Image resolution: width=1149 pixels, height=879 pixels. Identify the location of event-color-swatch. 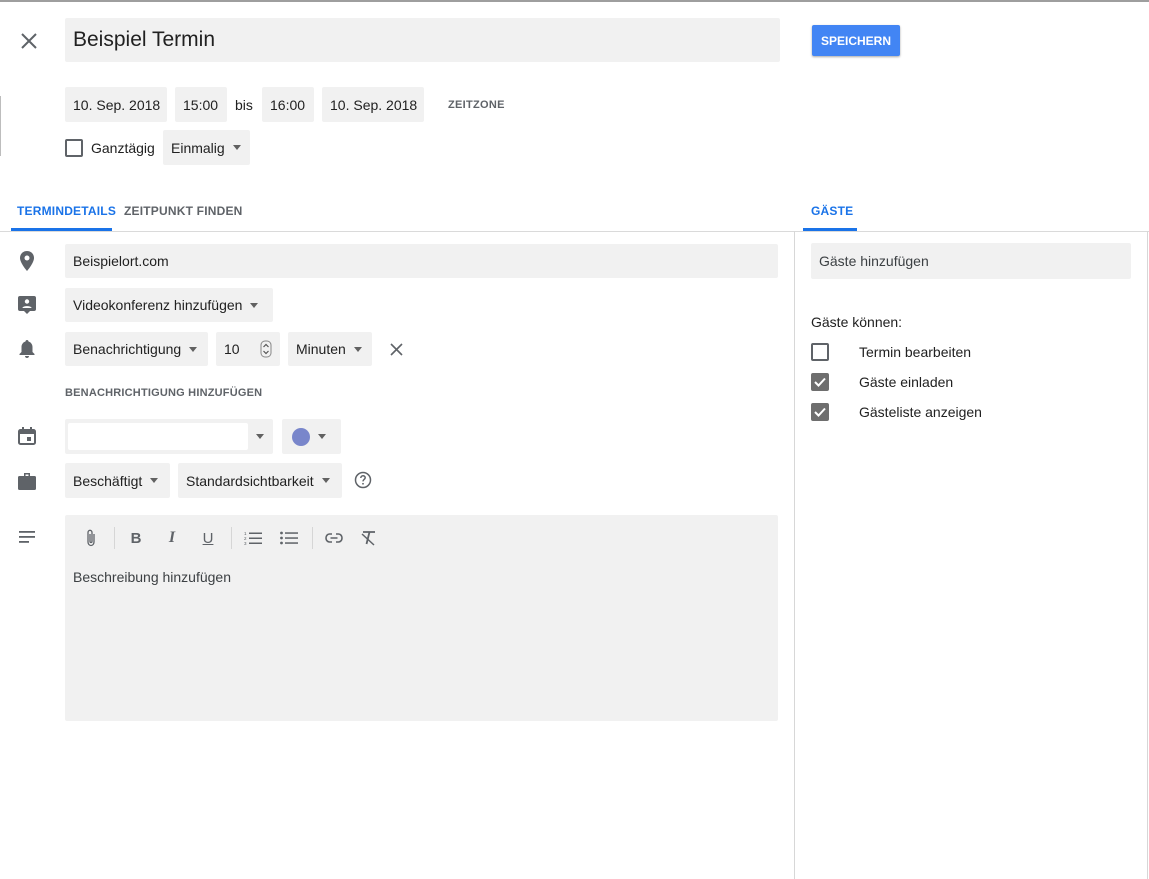
(301, 436).